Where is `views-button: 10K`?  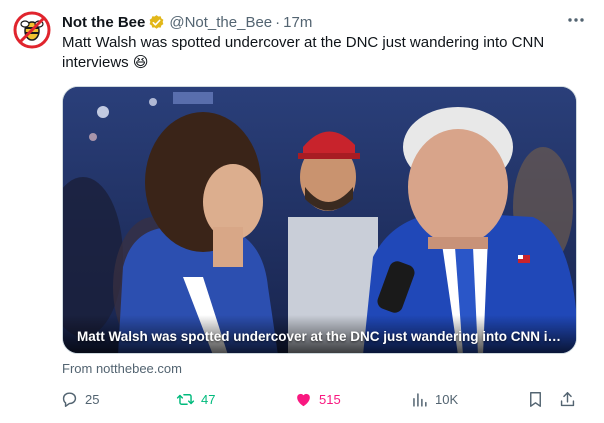
views-button: 10K is located at coordinates (434, 399).